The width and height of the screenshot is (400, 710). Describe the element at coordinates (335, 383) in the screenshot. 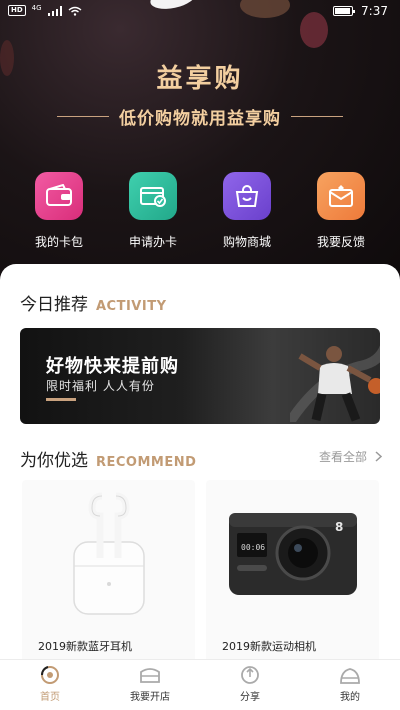

I see `basketball-player-image` at that location.